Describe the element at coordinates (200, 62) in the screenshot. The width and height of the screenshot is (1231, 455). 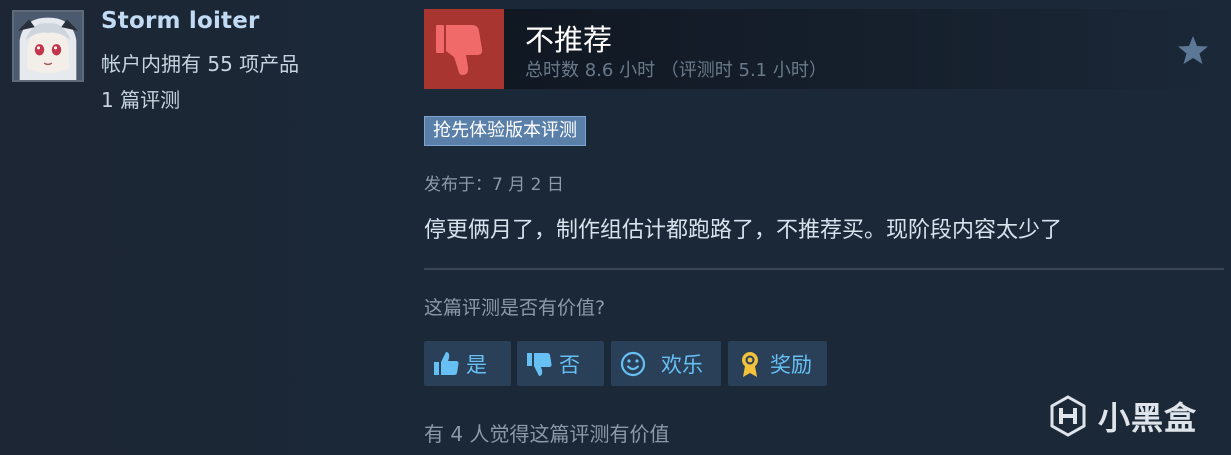
I see `products-owned: 帐户内拥有 55 项产品` at that location.